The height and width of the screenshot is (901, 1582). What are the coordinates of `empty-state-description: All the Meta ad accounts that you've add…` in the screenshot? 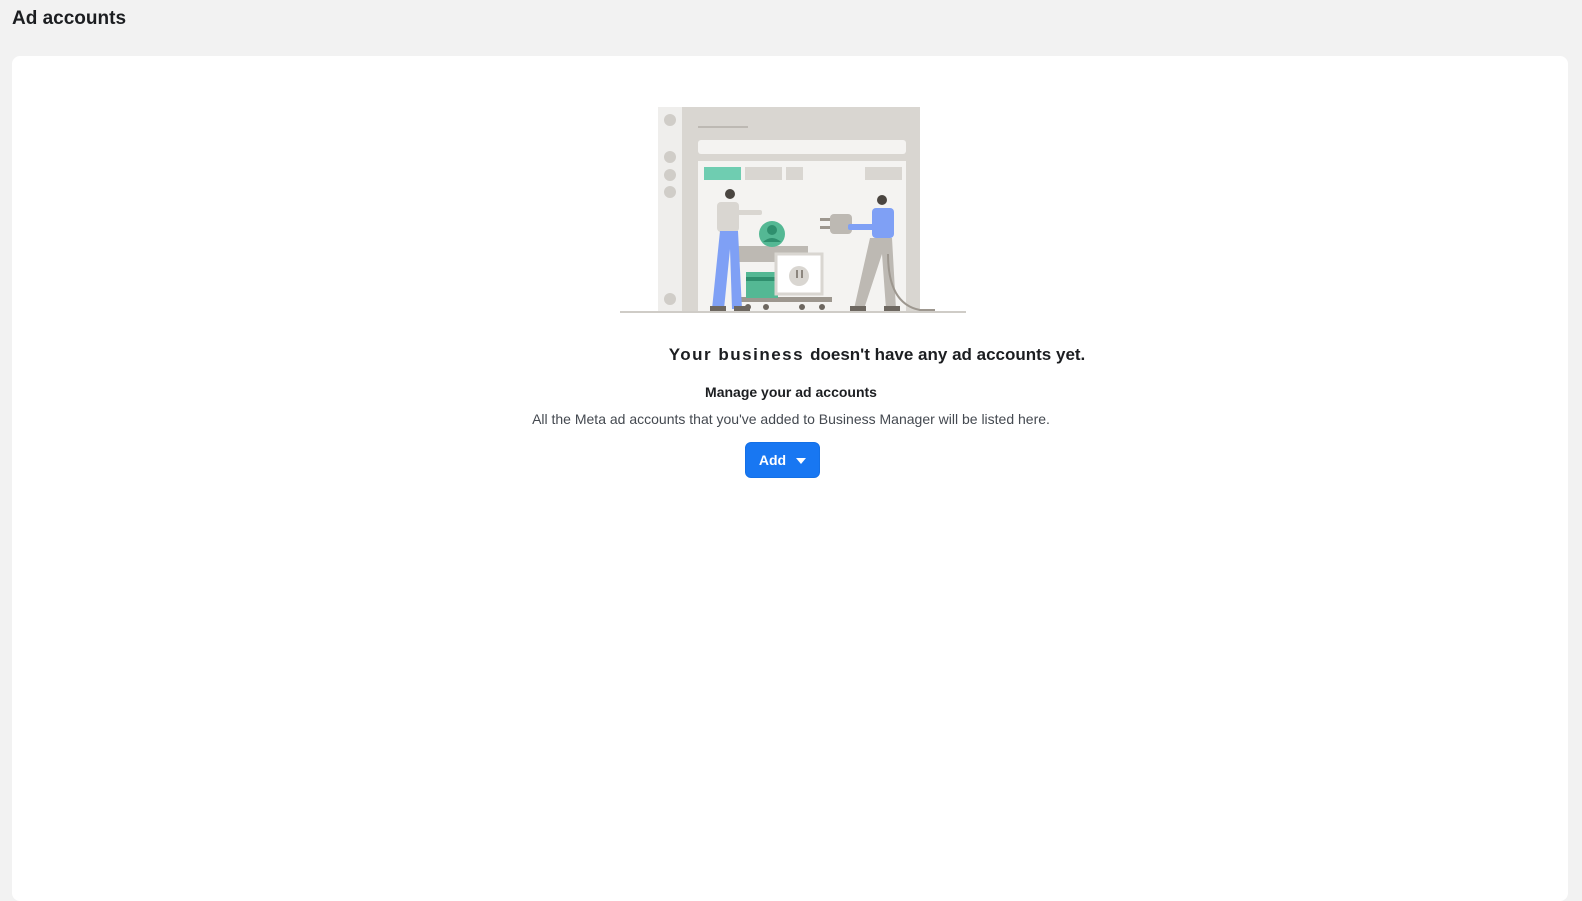 It's located at (791, 419).